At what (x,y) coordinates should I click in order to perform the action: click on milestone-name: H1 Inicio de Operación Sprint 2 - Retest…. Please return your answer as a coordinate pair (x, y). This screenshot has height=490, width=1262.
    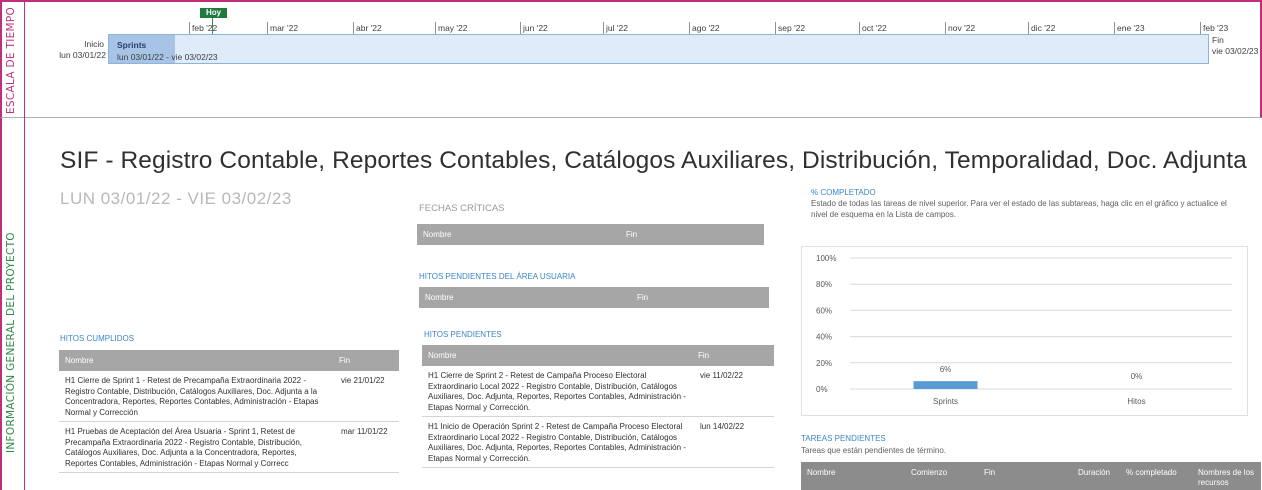
    Looking at the image, I should click on (557, 442).